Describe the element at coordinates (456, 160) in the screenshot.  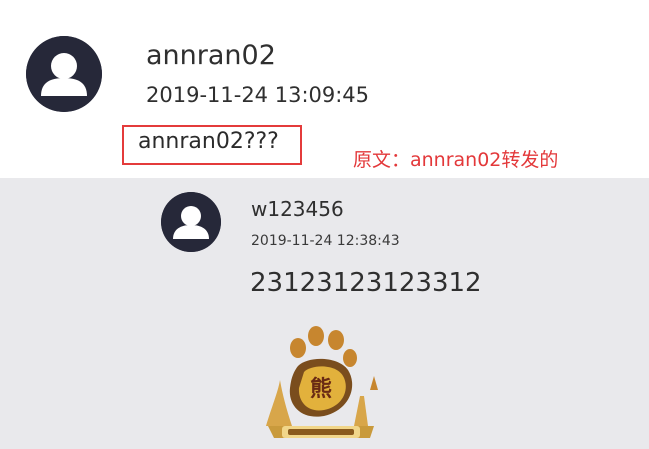
I see `annotation-label: 原文：annran02转发的` at that location.